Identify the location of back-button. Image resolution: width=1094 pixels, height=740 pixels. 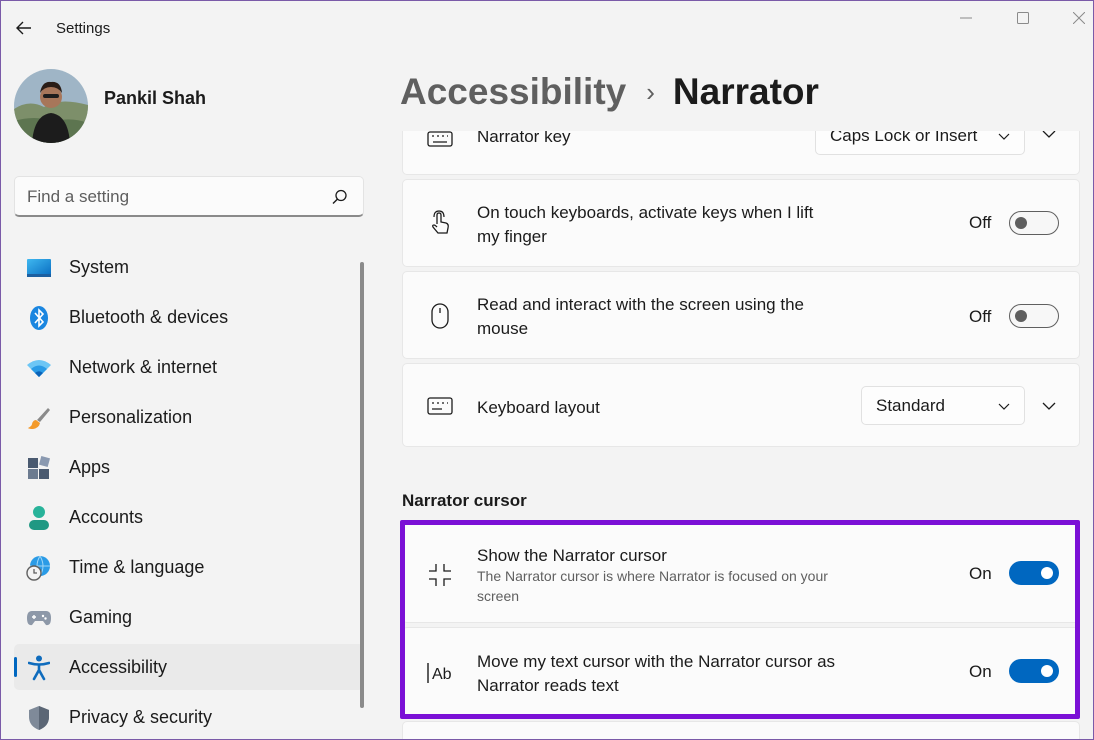
(24, 28).